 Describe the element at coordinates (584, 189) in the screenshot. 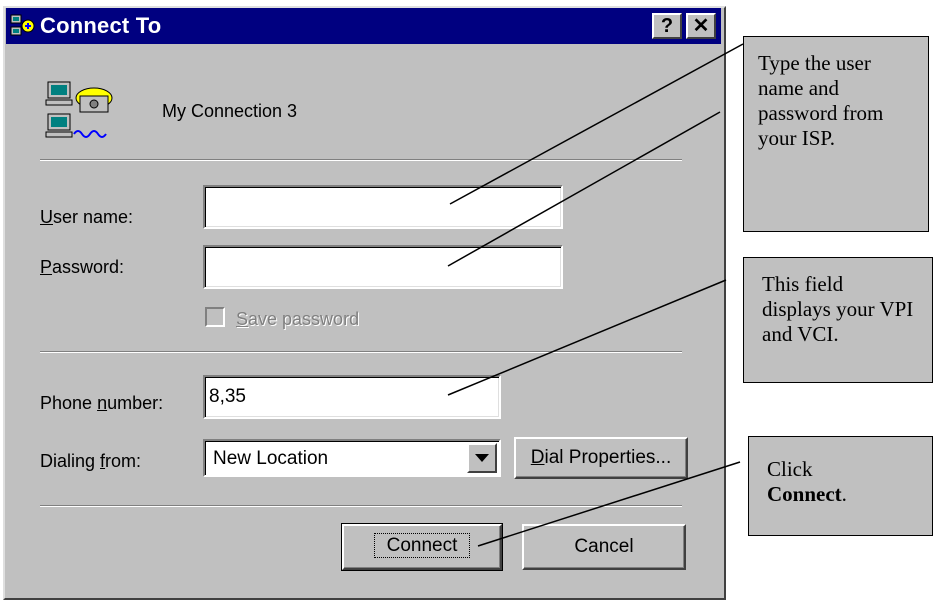

I see `callout-line-password` at that location.